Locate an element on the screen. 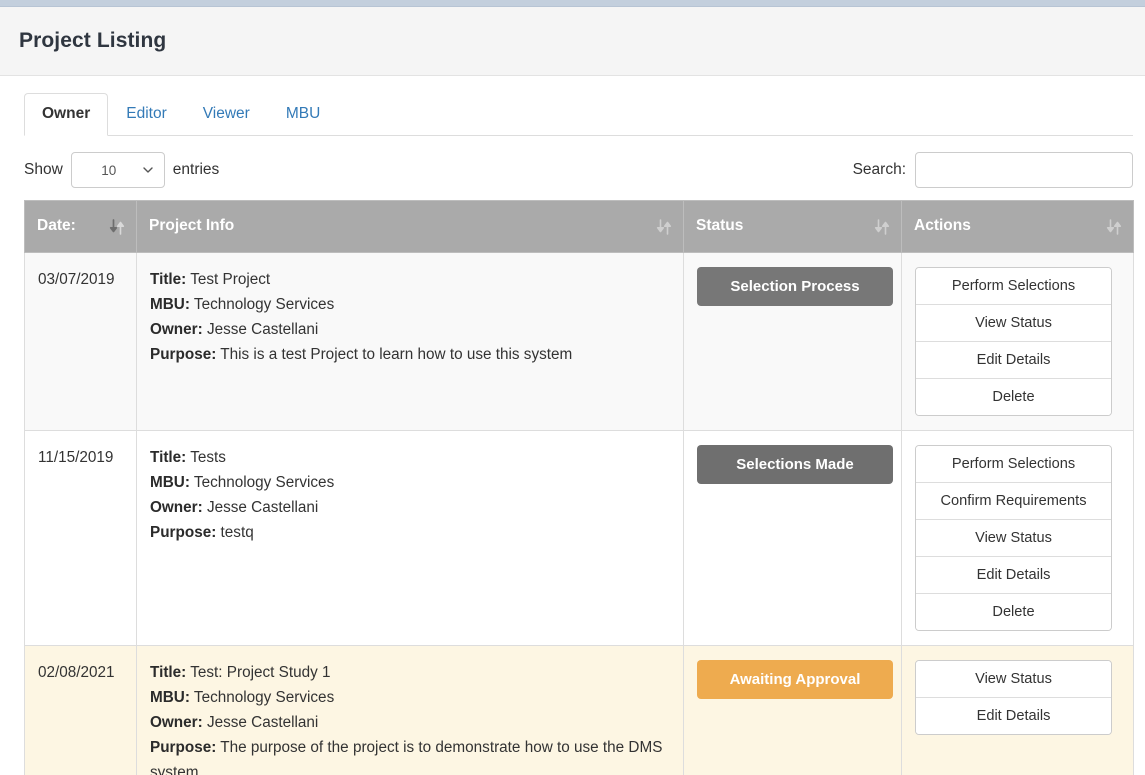  page-length-value: 10 is located at coordinates (109, 170).